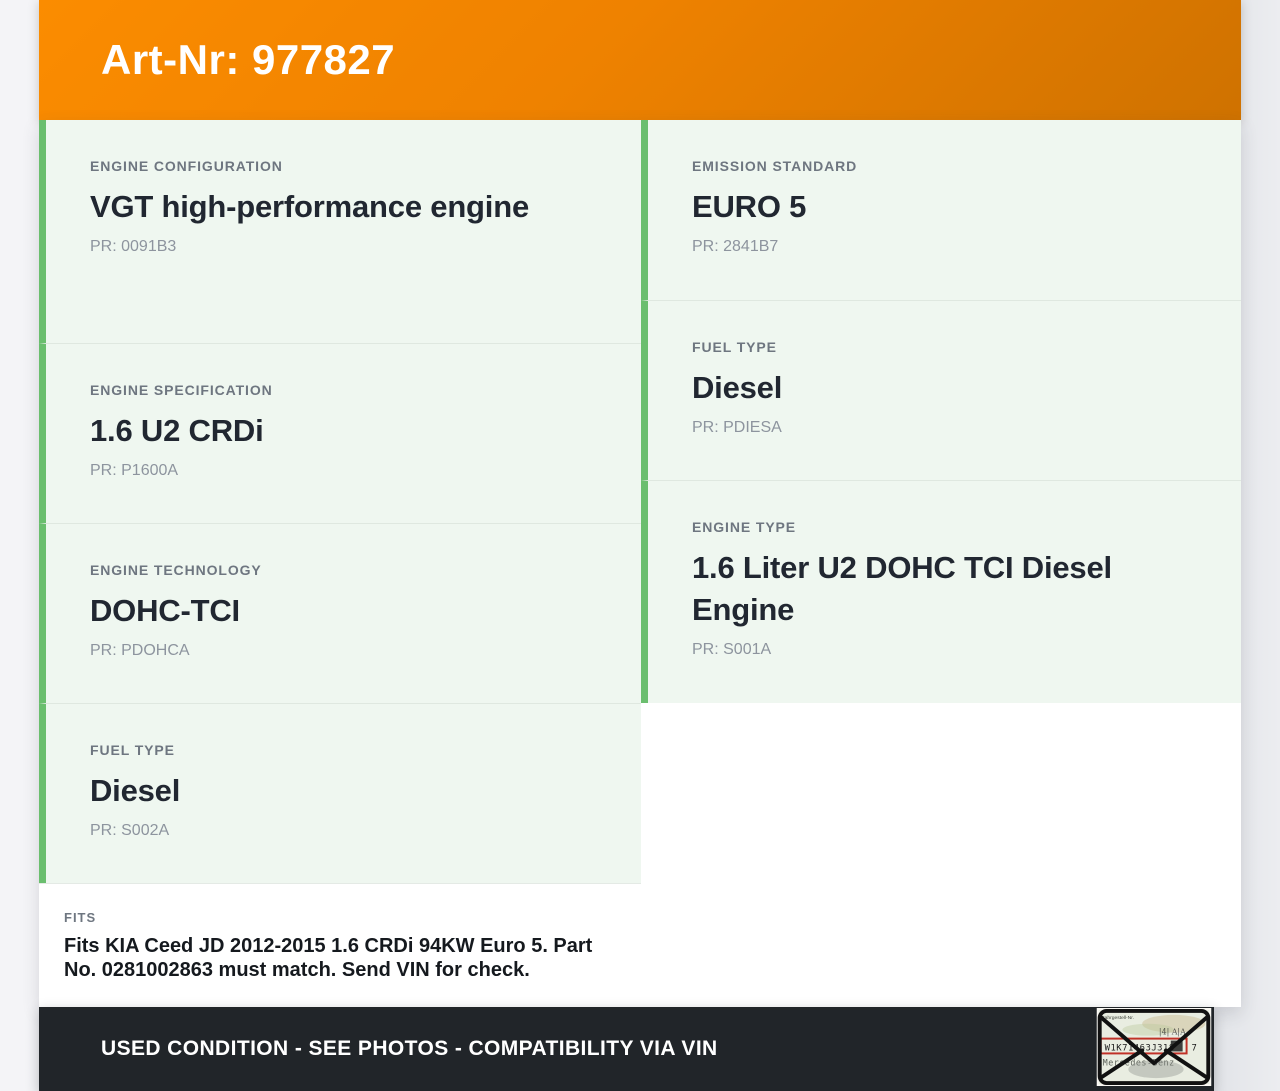 Image resolution: width=1280 pixels, height=1091 pixels. I want to click on card-value: VGT high-performance engine, so click(309, 206).